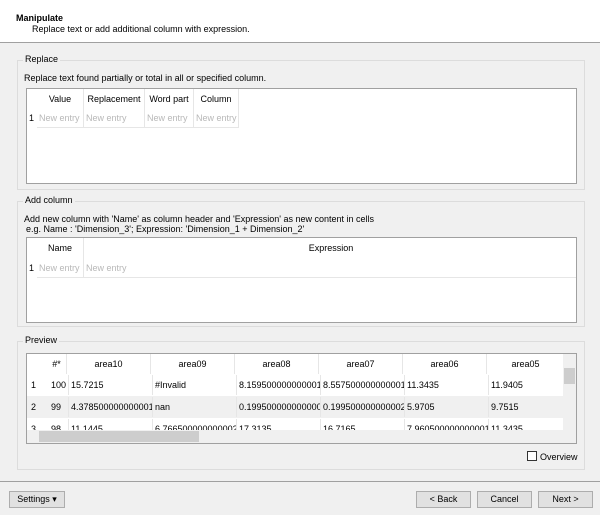 The width and height of the screenshot is (600, 515). Describe the element at coordinates (443, 499) in the screenshot. I see `back-button: < Back` at that location.